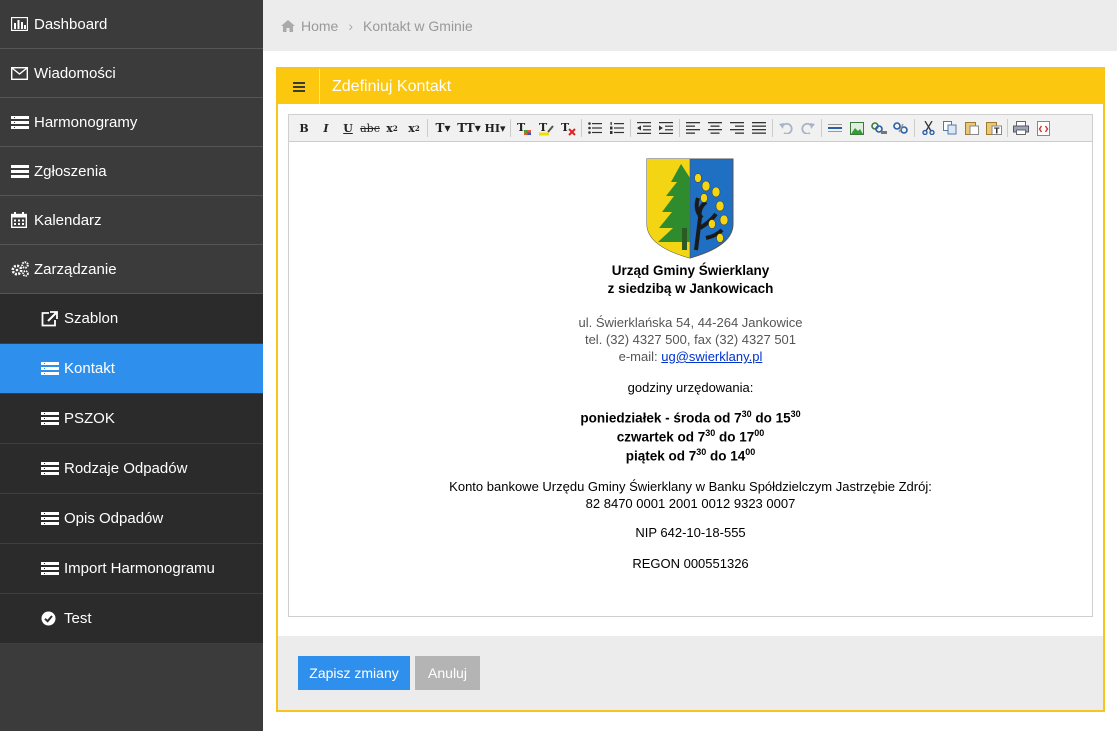  I want to click on insert-image-icon, so click(857, 128).